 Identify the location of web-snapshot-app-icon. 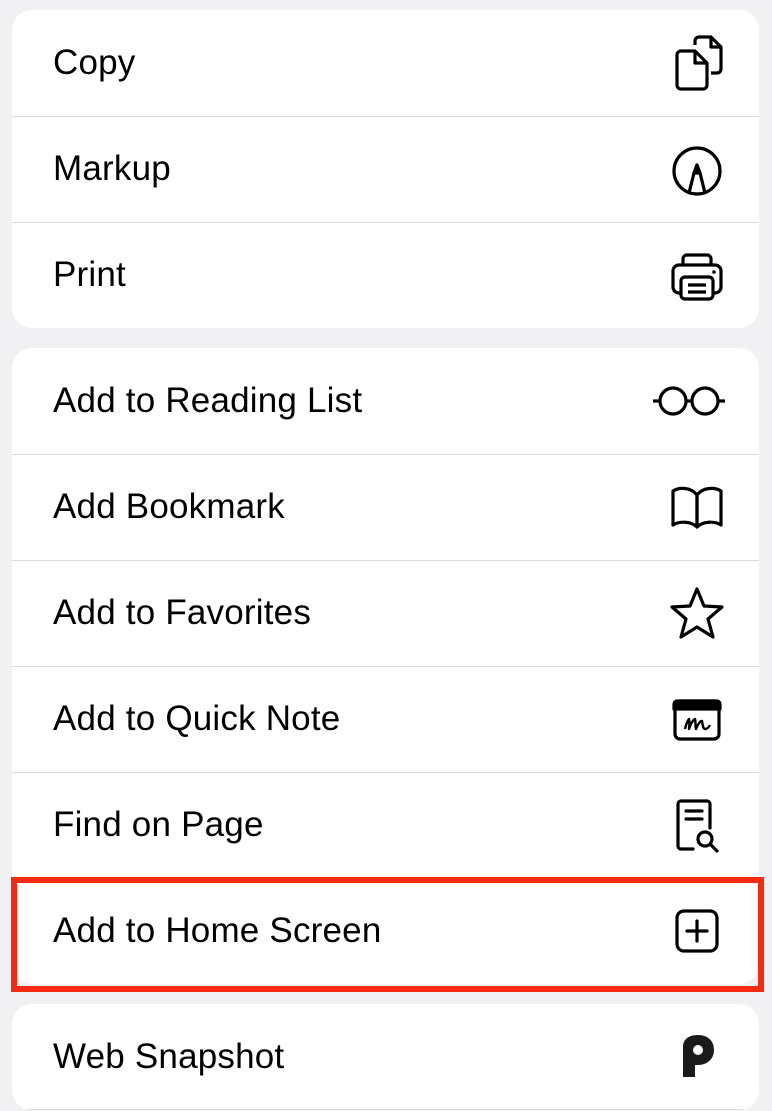
(697, 1057).